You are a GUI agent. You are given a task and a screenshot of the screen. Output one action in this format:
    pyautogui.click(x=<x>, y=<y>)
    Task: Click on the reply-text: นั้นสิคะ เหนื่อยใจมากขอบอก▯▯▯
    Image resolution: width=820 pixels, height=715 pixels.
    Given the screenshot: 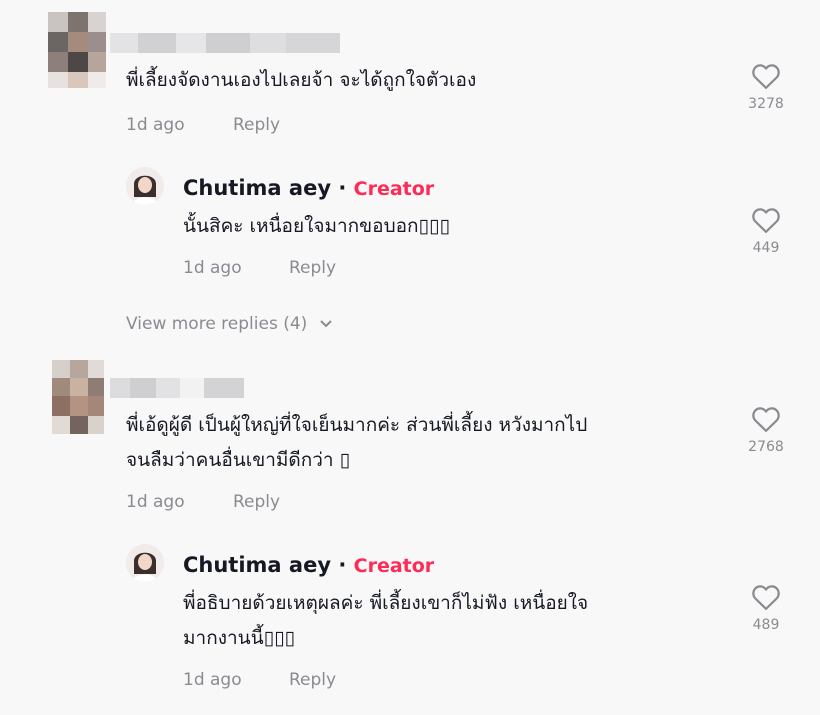 What is the action you would take?
    pyautogui.click(x=316, y=226)
    